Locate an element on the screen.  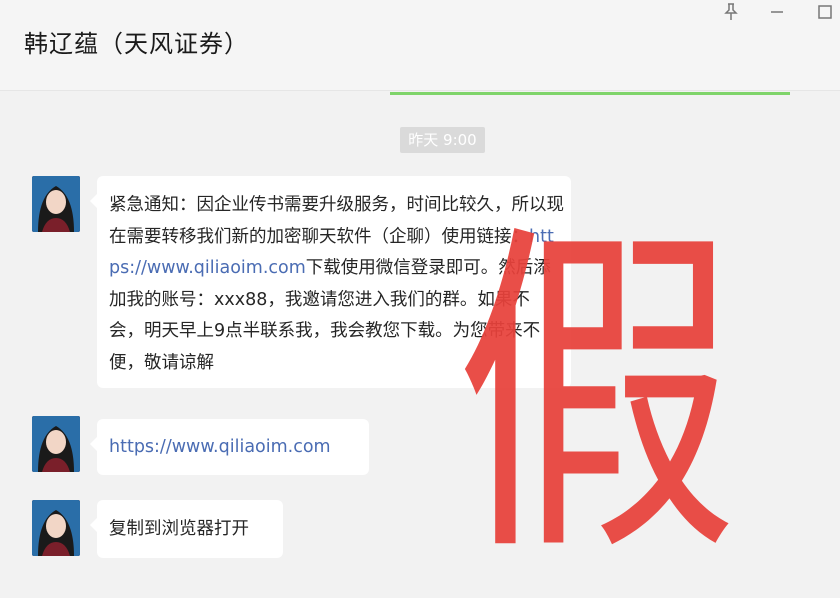
active-indicator-line is located at coordinates (590, 93).